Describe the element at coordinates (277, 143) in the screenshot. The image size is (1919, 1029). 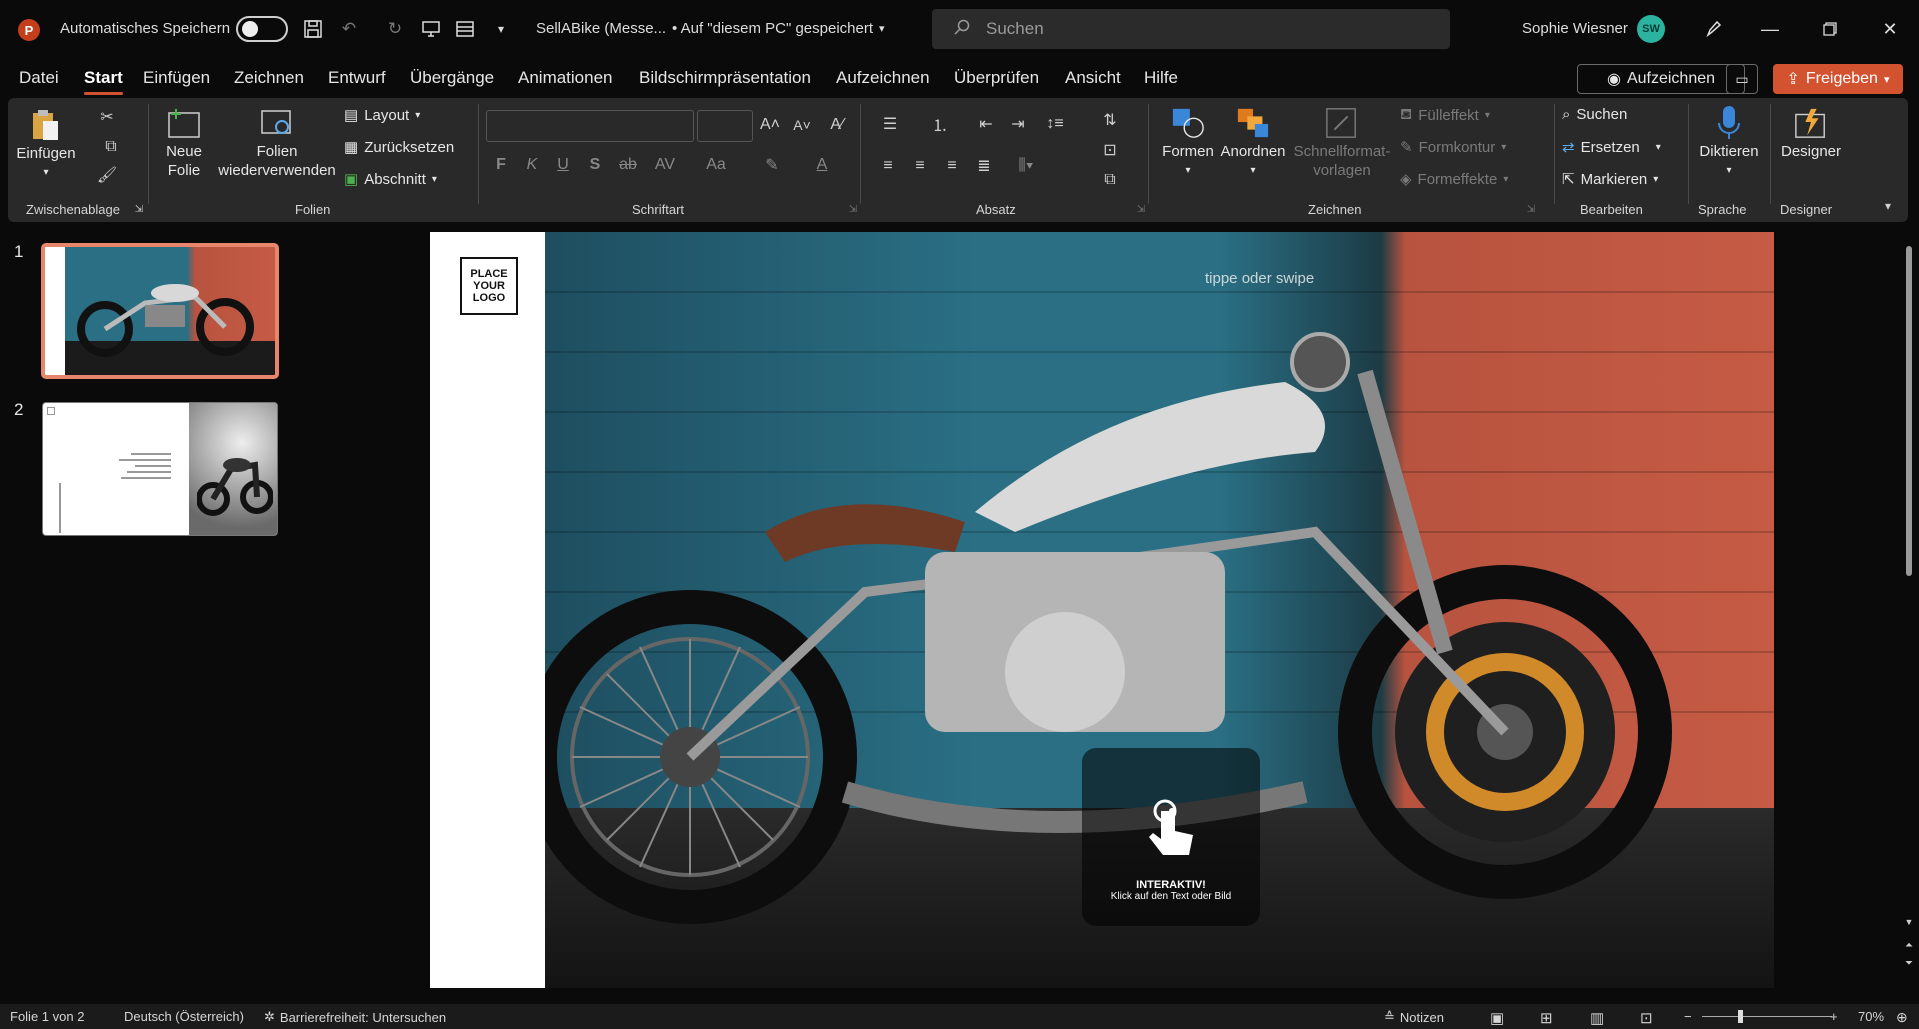
I see `reuse-slides-button: Folien wiederverwenden` at that location.